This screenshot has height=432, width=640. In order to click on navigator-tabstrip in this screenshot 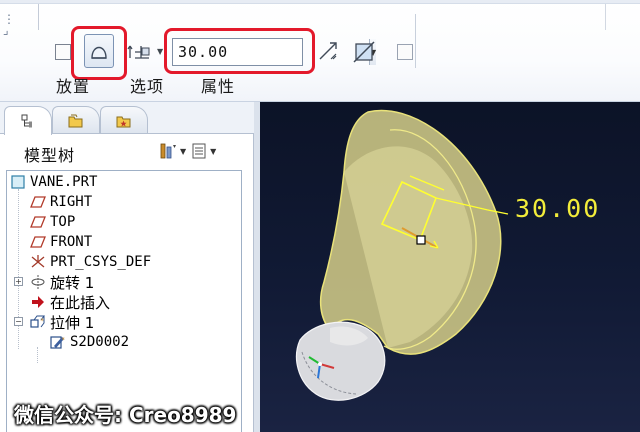, I will do `click(130, 118)`.